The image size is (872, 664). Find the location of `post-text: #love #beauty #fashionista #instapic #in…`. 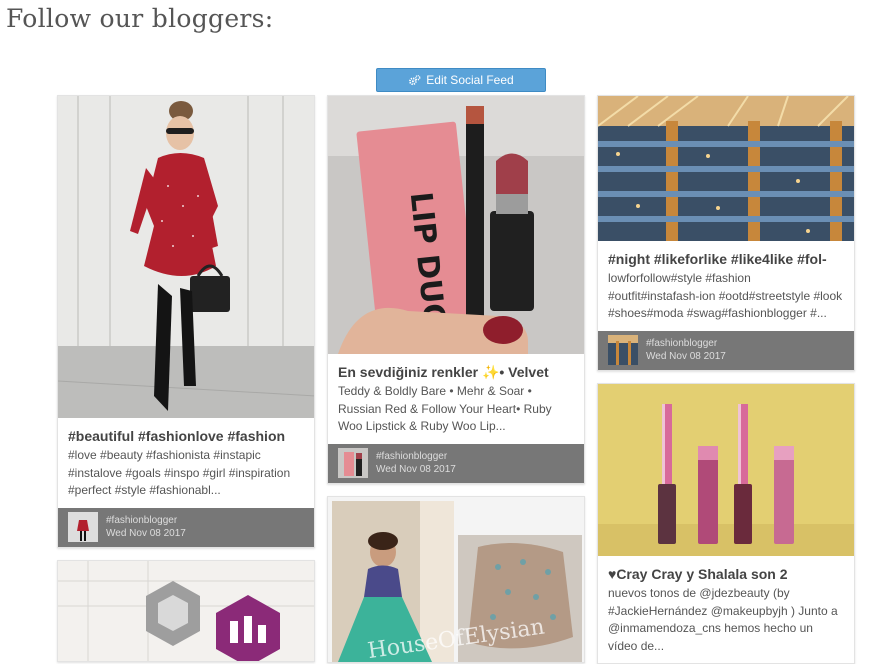

post-text: #love #beauty #fashionista #instapic #in… is located at coordinates (179, 472).